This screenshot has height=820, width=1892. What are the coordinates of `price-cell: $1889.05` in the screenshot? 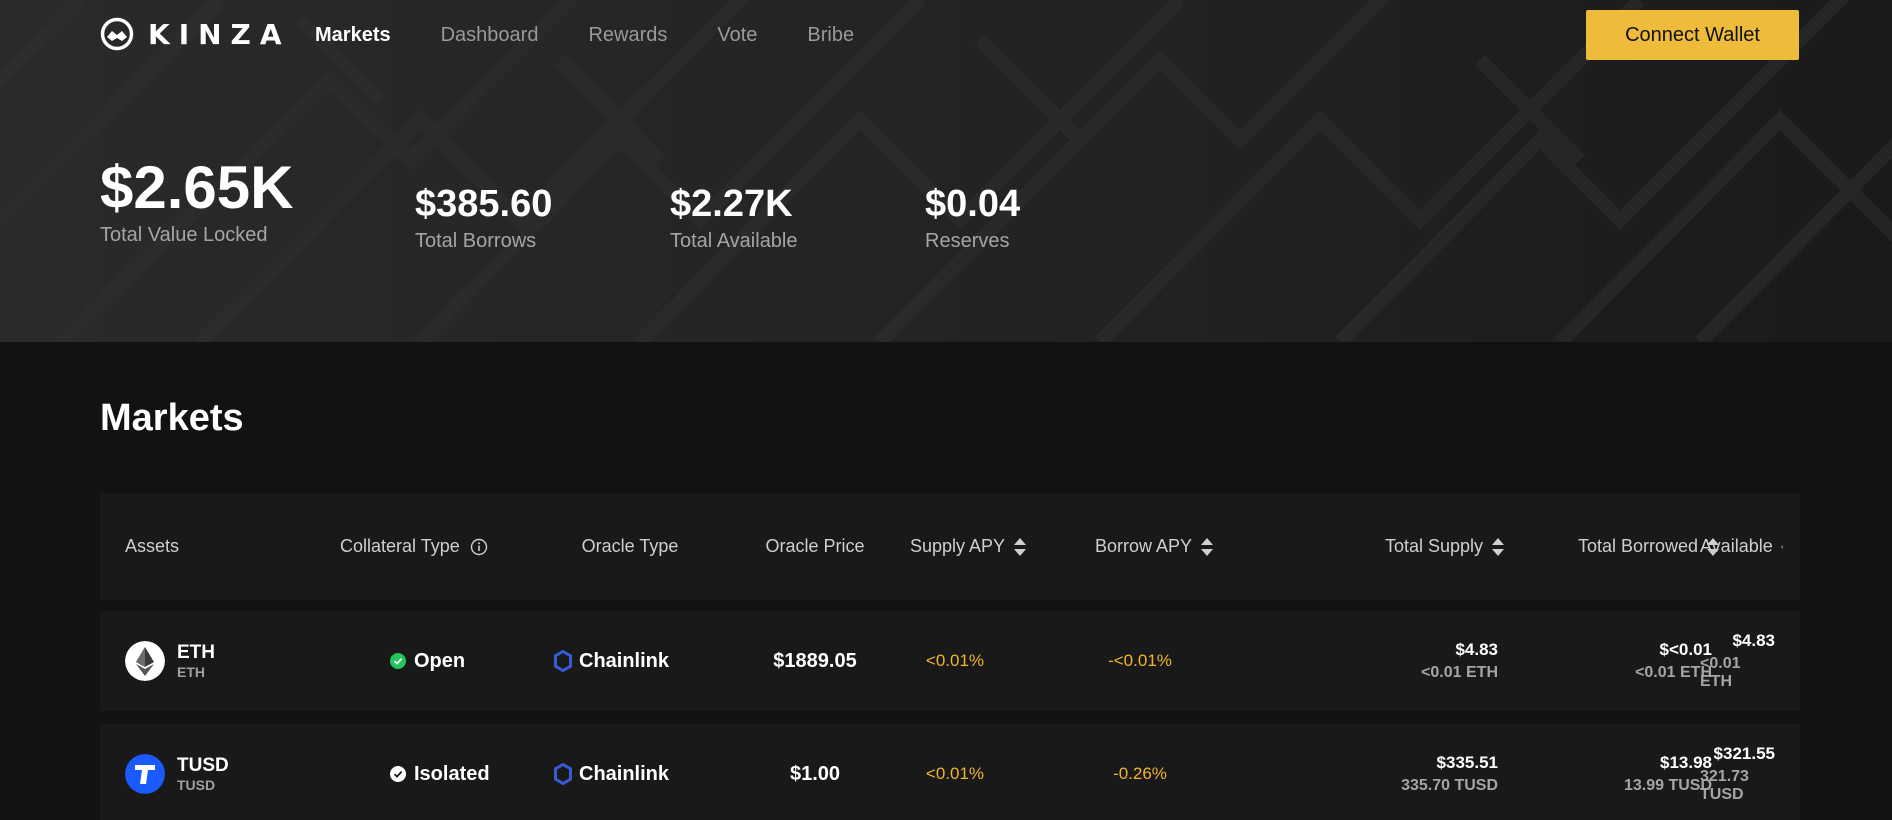 It's located at (815, 661).